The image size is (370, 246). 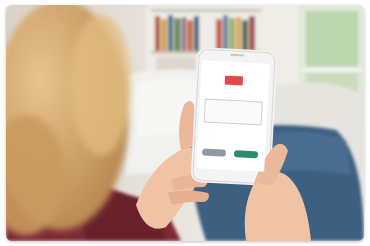 I want to click on phone-screen, so click(x=233, y=116).